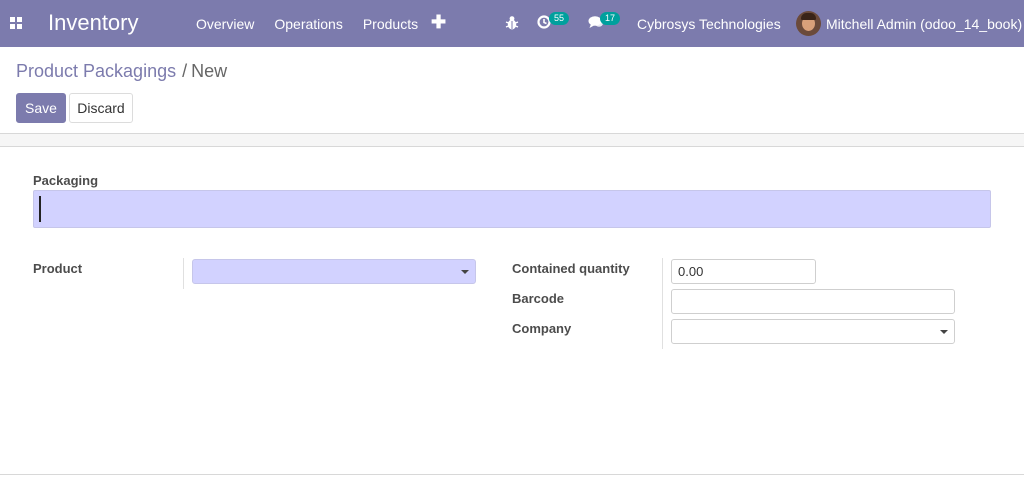  I want to click on plus-icon: ✚, so click(438, 22).